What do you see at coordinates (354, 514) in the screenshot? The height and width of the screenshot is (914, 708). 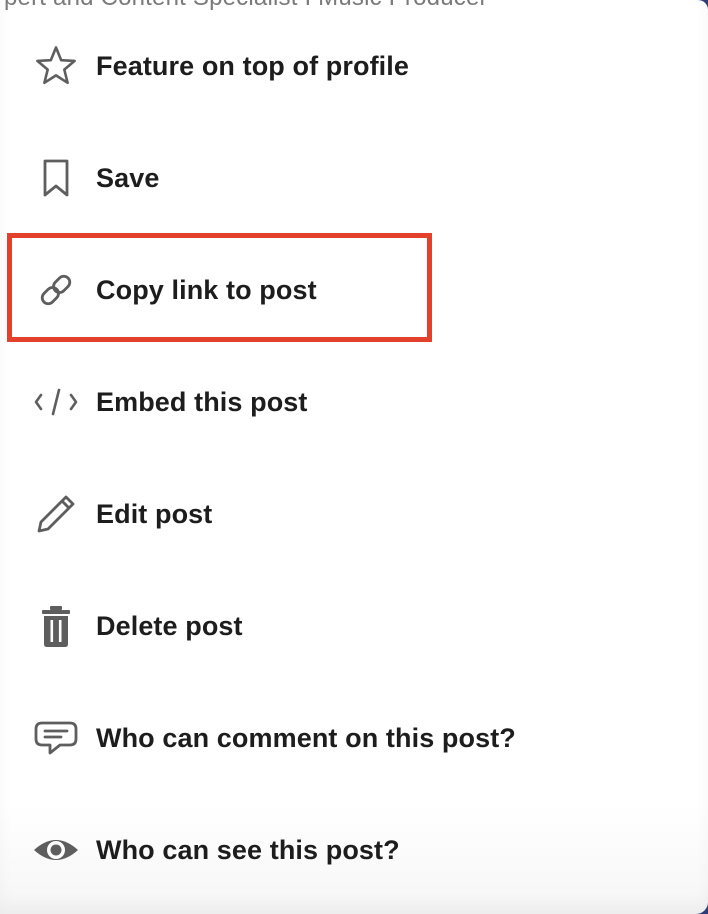 I see `menu-item-edit-post: Edit post` at bounding box center [354, 514].